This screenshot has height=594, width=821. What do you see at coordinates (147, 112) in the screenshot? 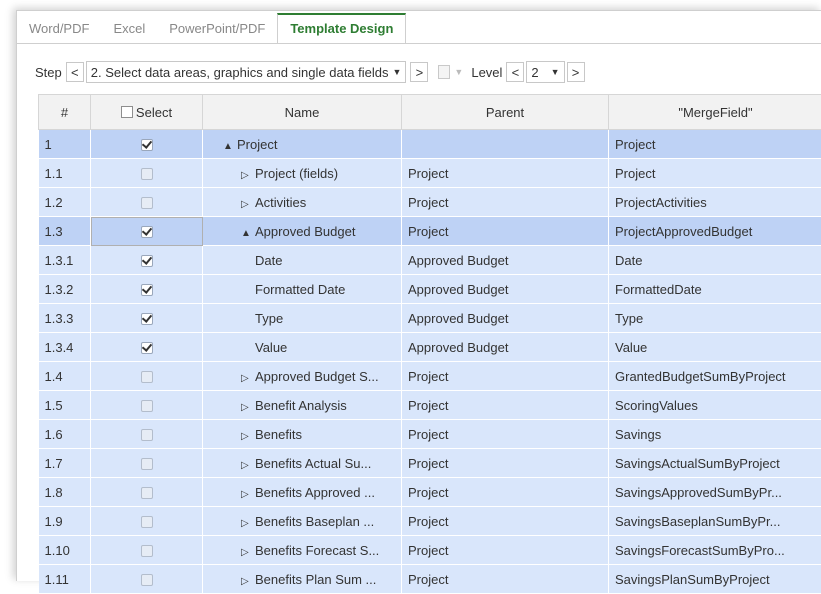
I see `column-header-select: Select` at bounding box center [147, 112].